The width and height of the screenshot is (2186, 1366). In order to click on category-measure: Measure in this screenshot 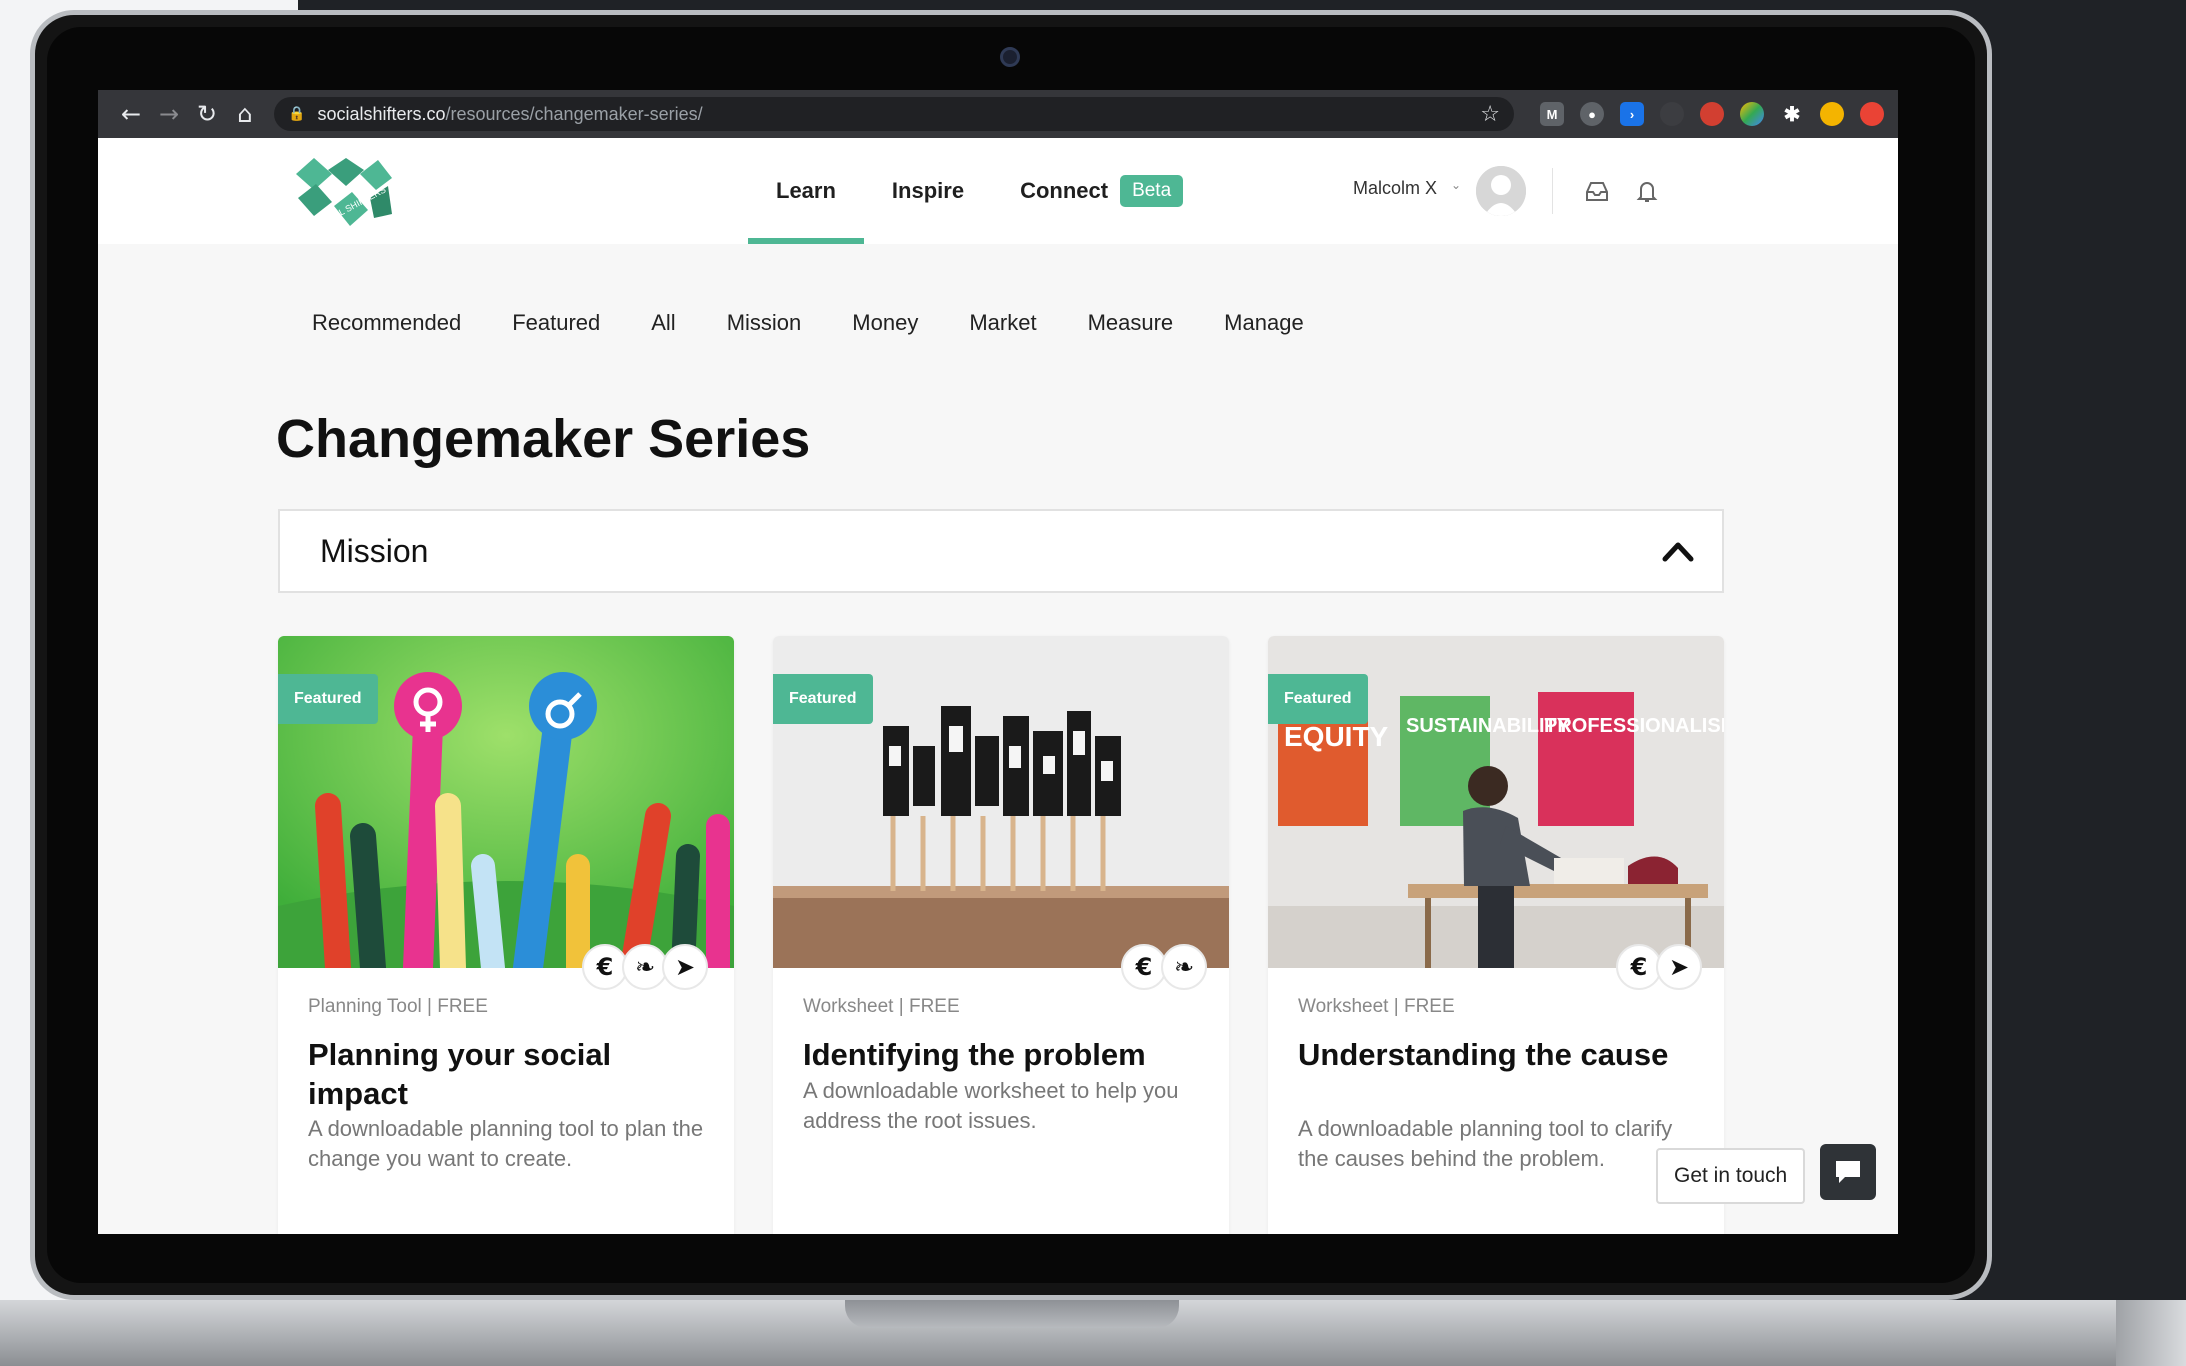, I will do `click(1131, 323)`.